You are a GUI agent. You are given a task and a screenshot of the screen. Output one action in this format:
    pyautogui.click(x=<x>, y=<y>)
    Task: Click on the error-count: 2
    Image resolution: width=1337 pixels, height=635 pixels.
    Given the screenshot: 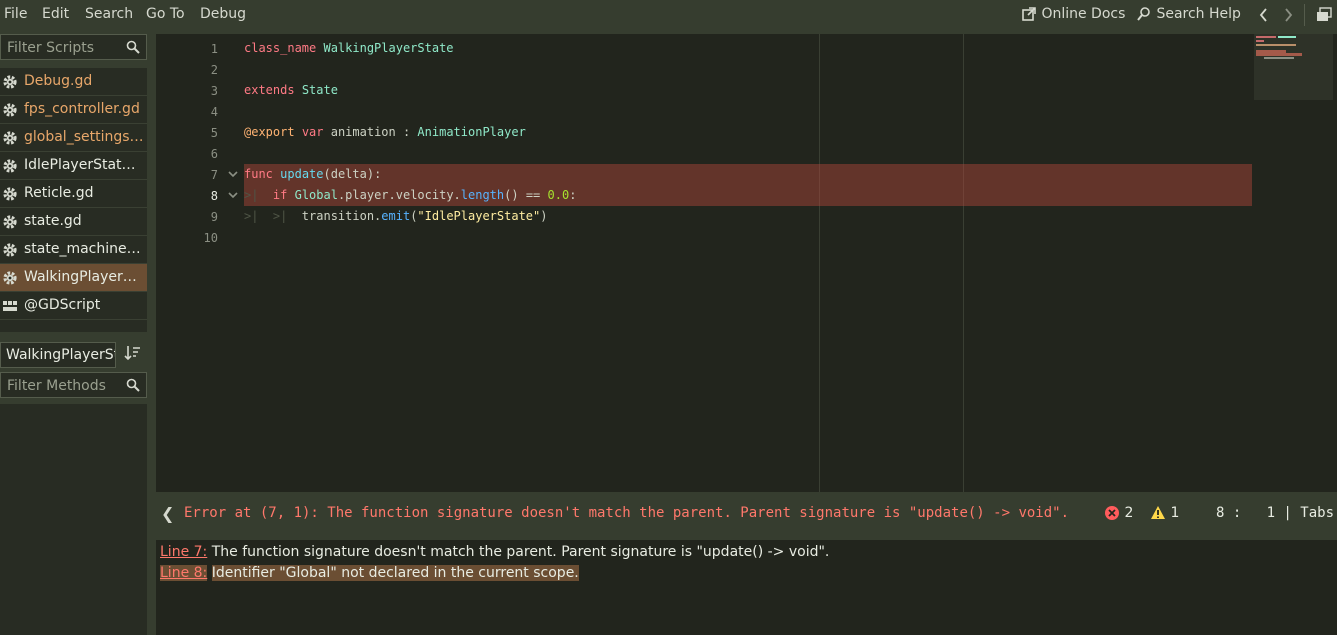 What is the action you would take?
    pyautogui.click(x=1118, y=513)
    